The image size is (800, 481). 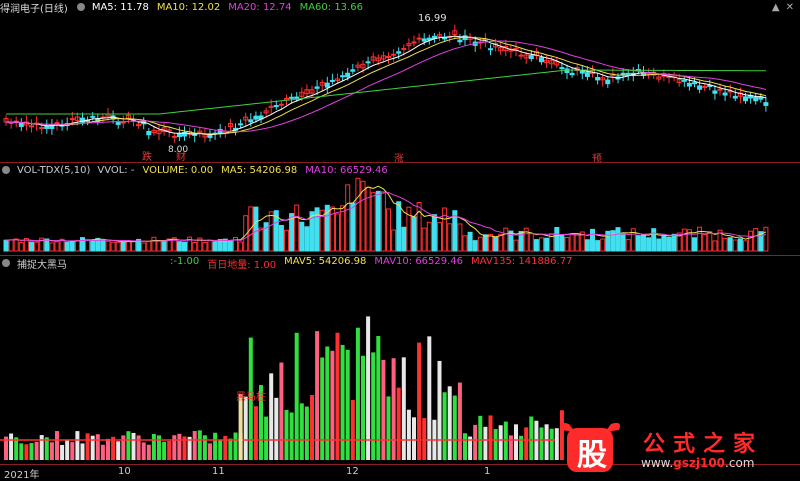 What do you see at coordinates (386, 92) in the screenshot?
I see `ma60-line` at bounding box center [386, 92].